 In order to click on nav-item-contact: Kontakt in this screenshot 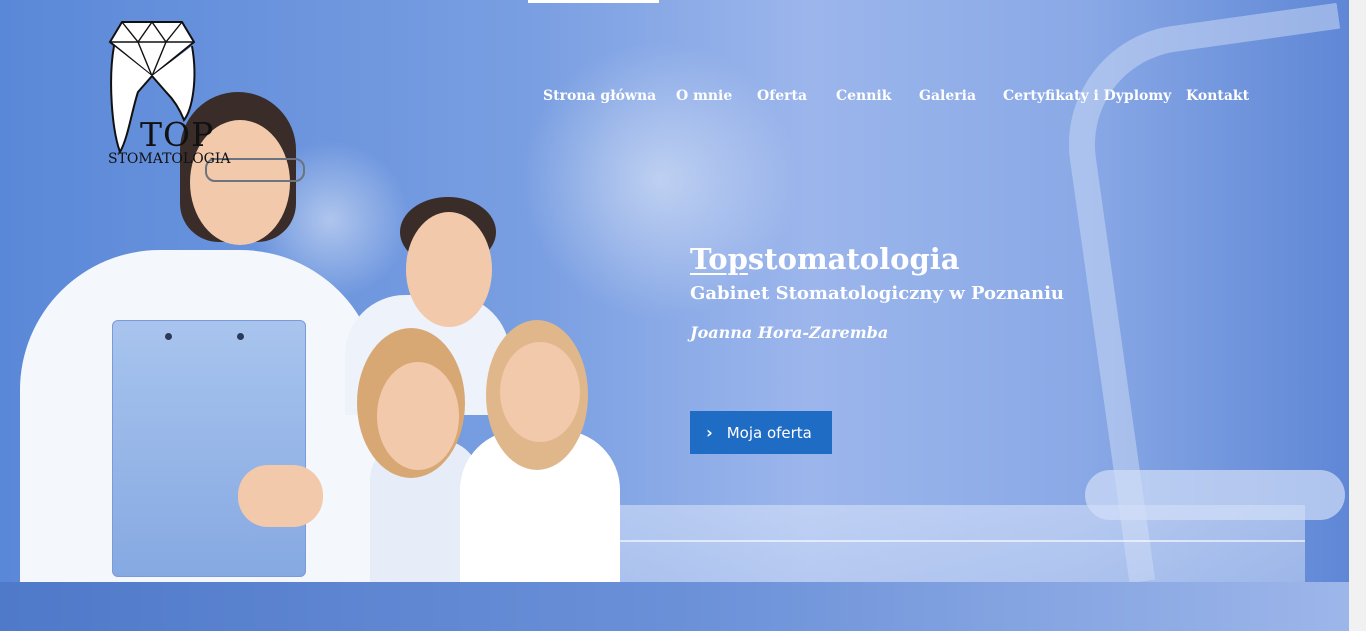, I will do `click(1217, 96)`.